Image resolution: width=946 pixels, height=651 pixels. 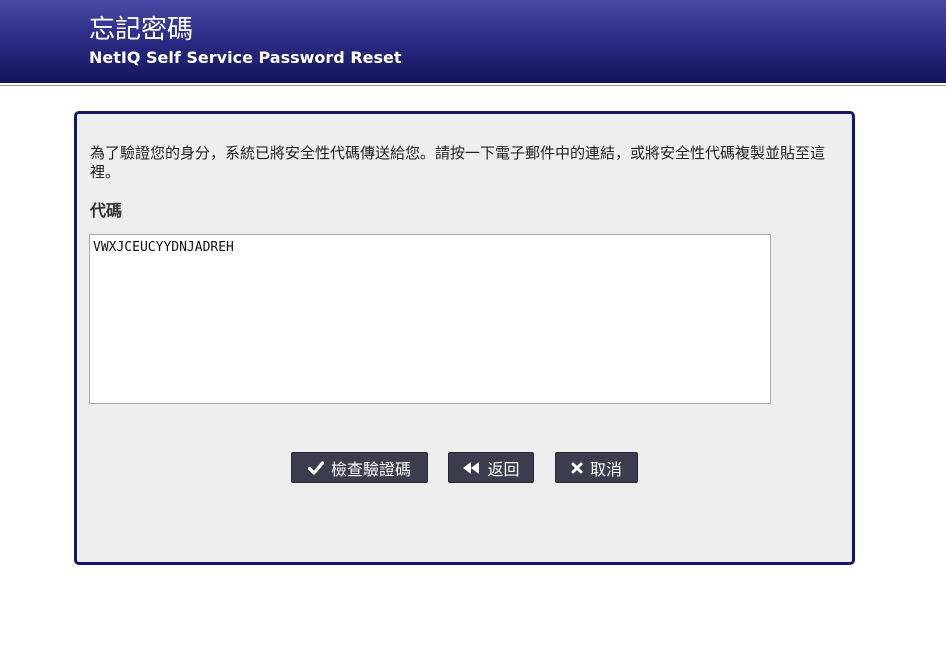 What do you see at coordinates (370, 469) in the screenshot?
I see `check-code-label: 檢查驗證碼` at bounding box center [370, 469].